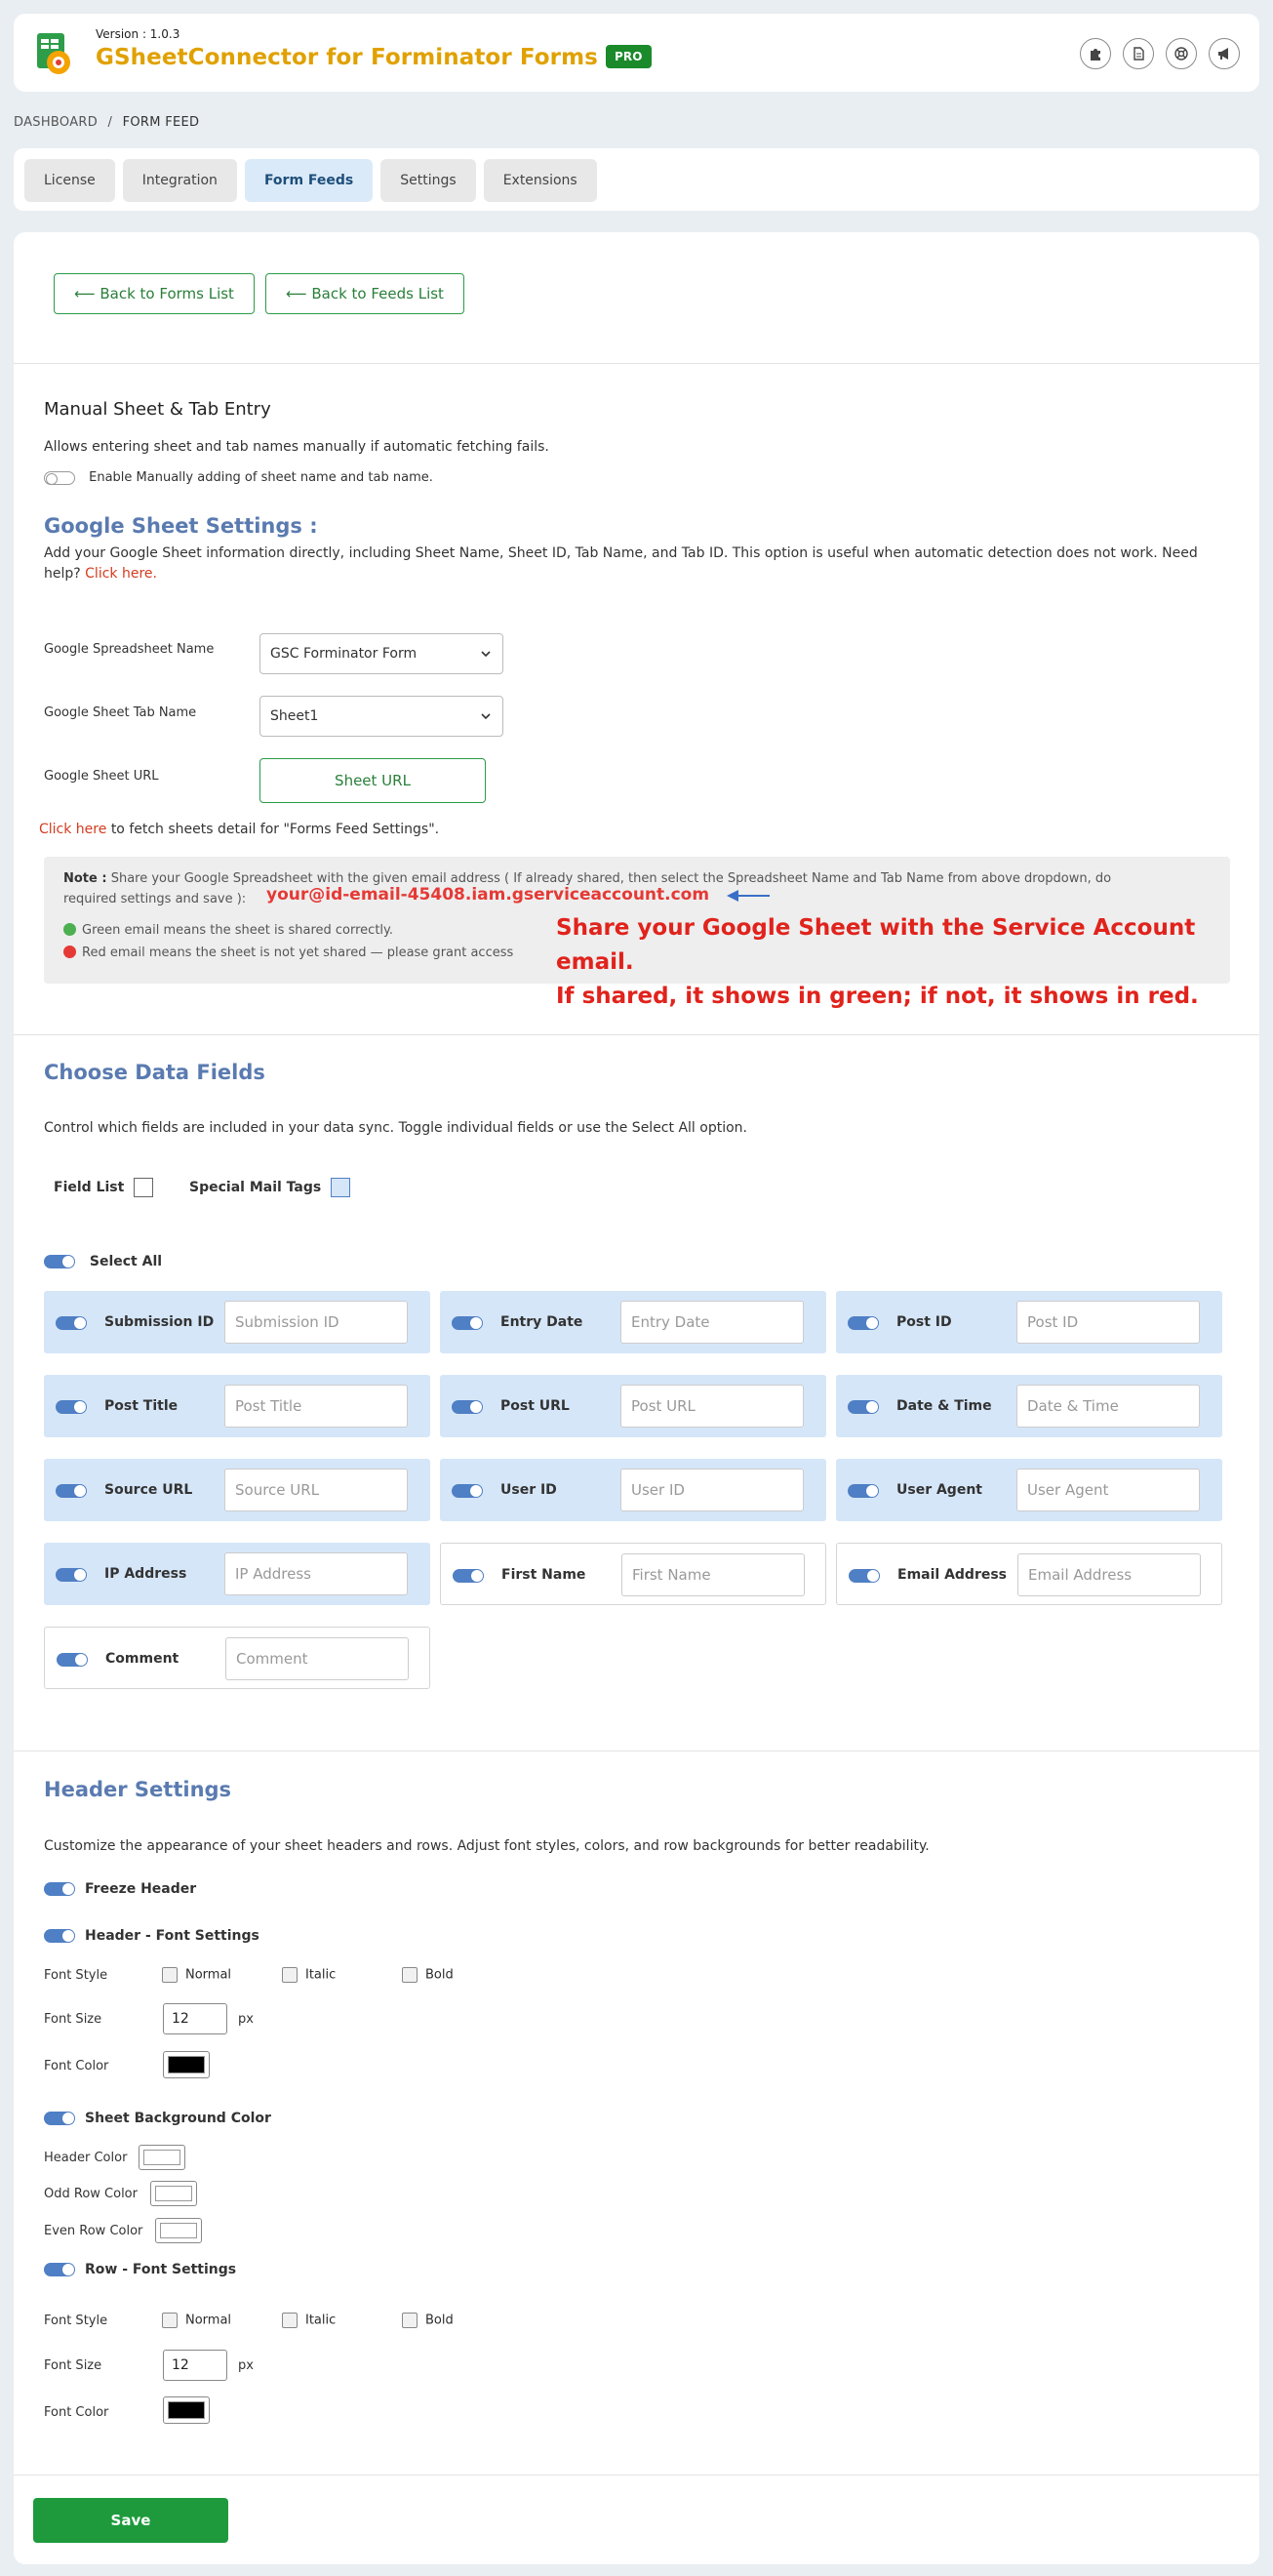 This screenshot has width=1273, height=2576. Describe the element at coordinates (186, 2064) in the screenshot. I see `header-font-color-picker` at that location.